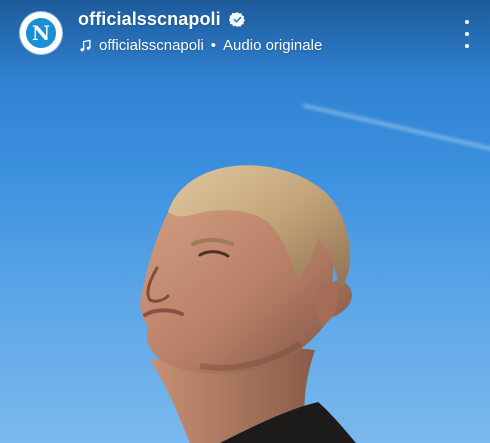 This screenshot has width=490, height=443. What do you see at coordinates (149, 19) in the screenshot?
I see `username-link: officialsscnapoli` at bounding box center [149, 19].